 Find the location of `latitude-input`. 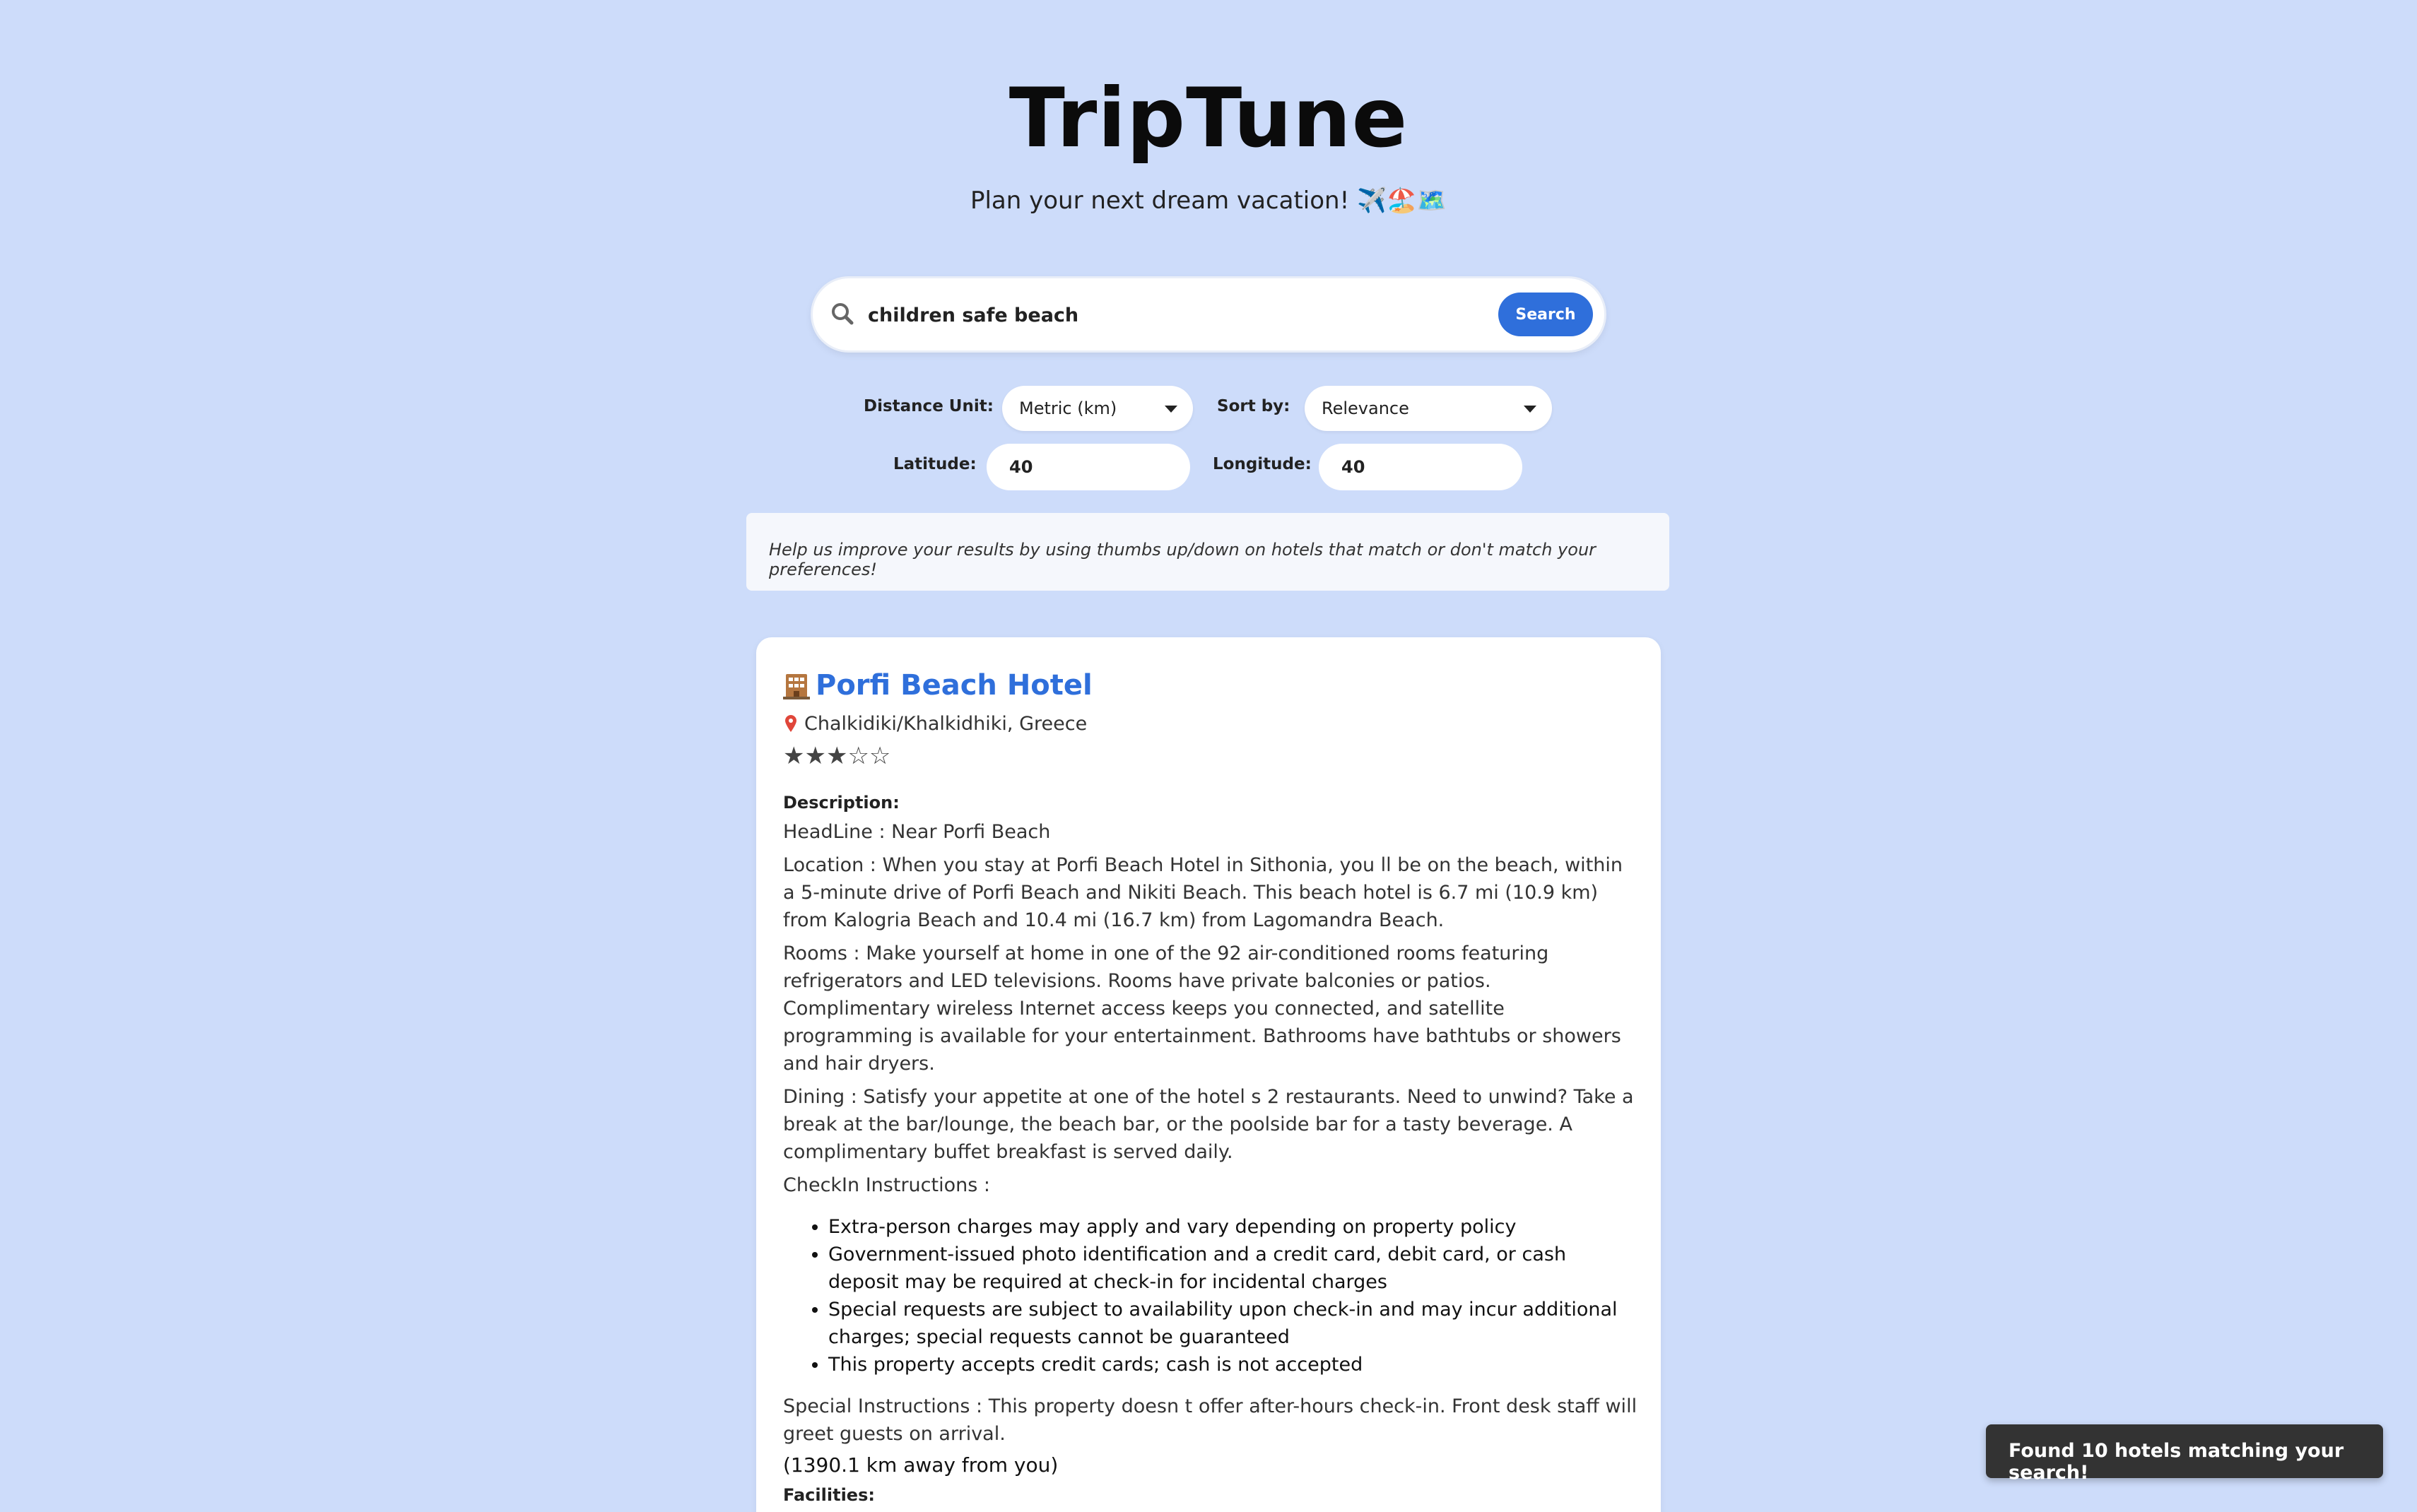

latitude-input is located at coordinates (1089, 467).